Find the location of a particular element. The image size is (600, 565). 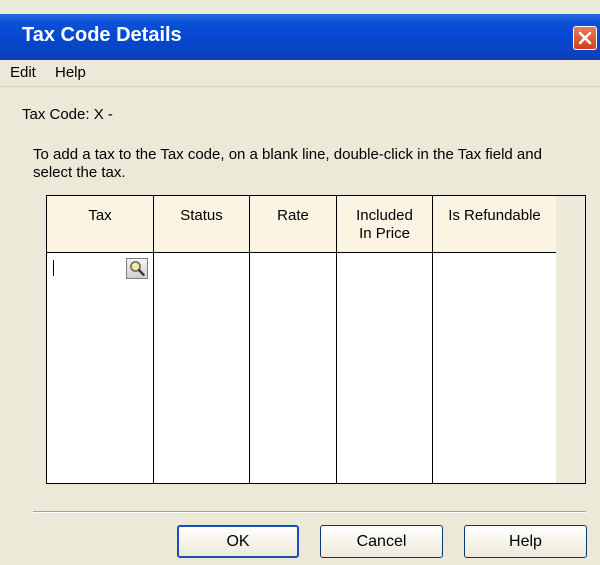

menu-edit: Edit is located at coordinates (23, 72).